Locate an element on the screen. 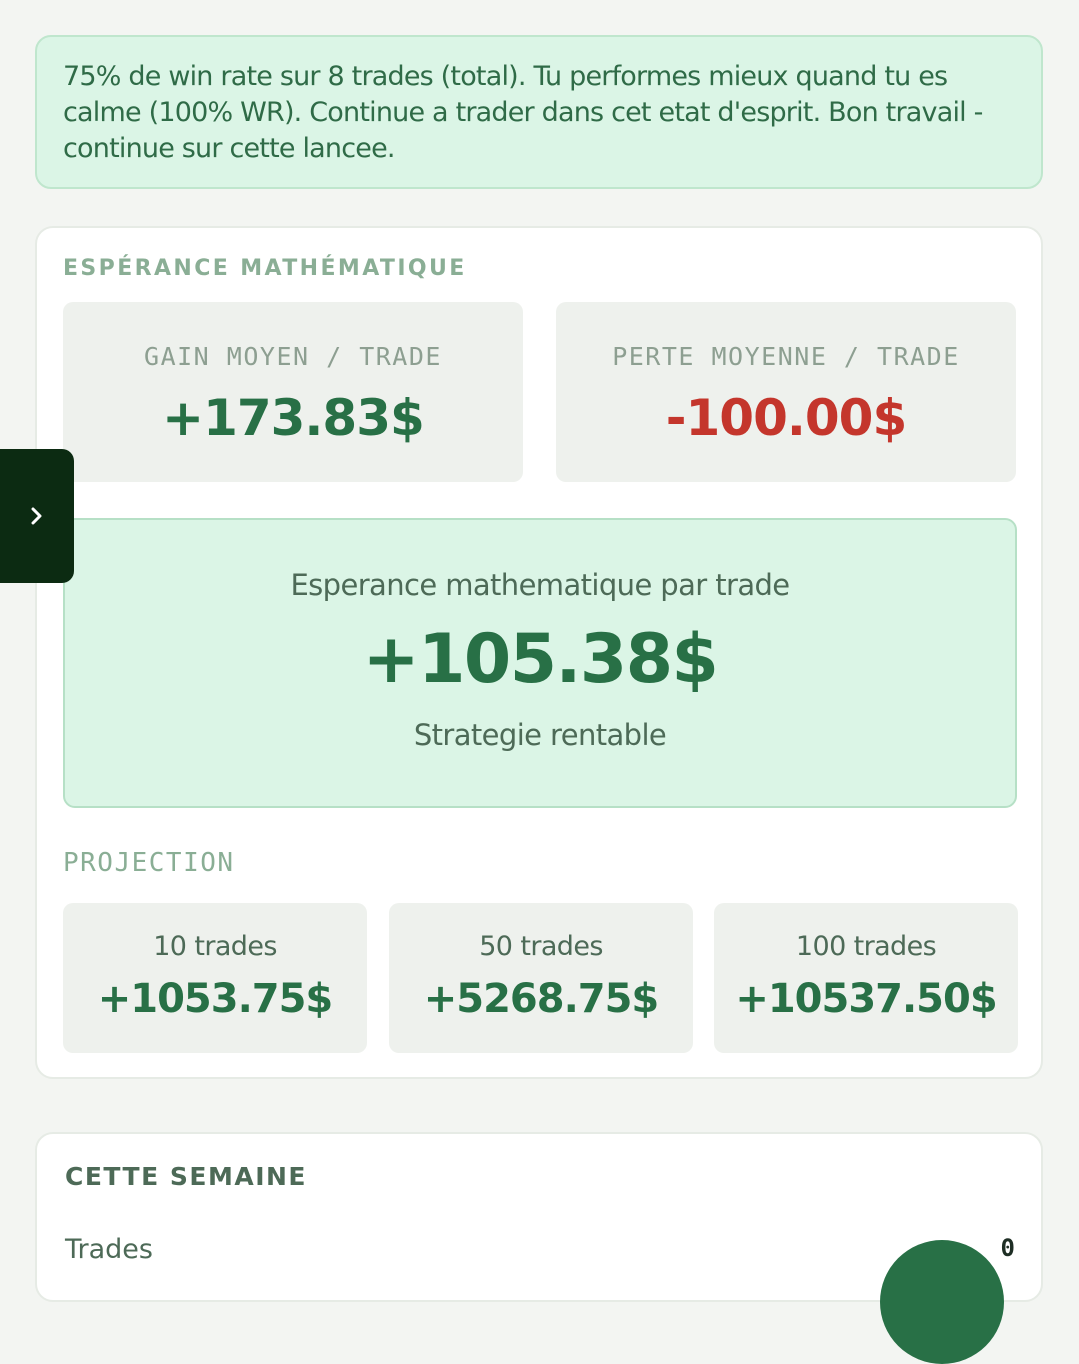 The width and height of the screenshot is (1079, 1364). projection-item: 10 trades +1053.75$ is located at coordinates (215, 978).